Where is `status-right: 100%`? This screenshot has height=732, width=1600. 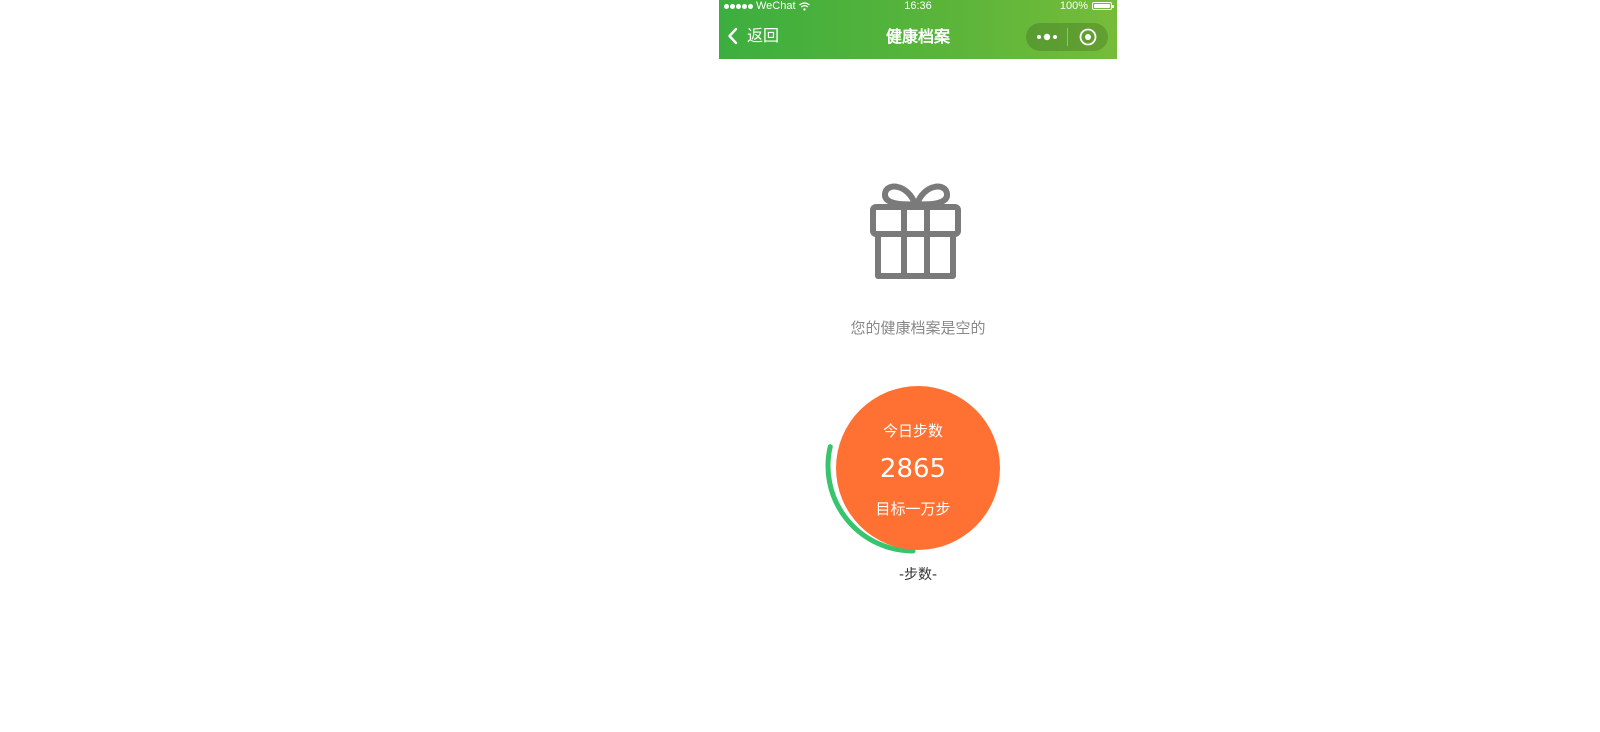 status-right: 100% is located at coordinates (1086, 6).